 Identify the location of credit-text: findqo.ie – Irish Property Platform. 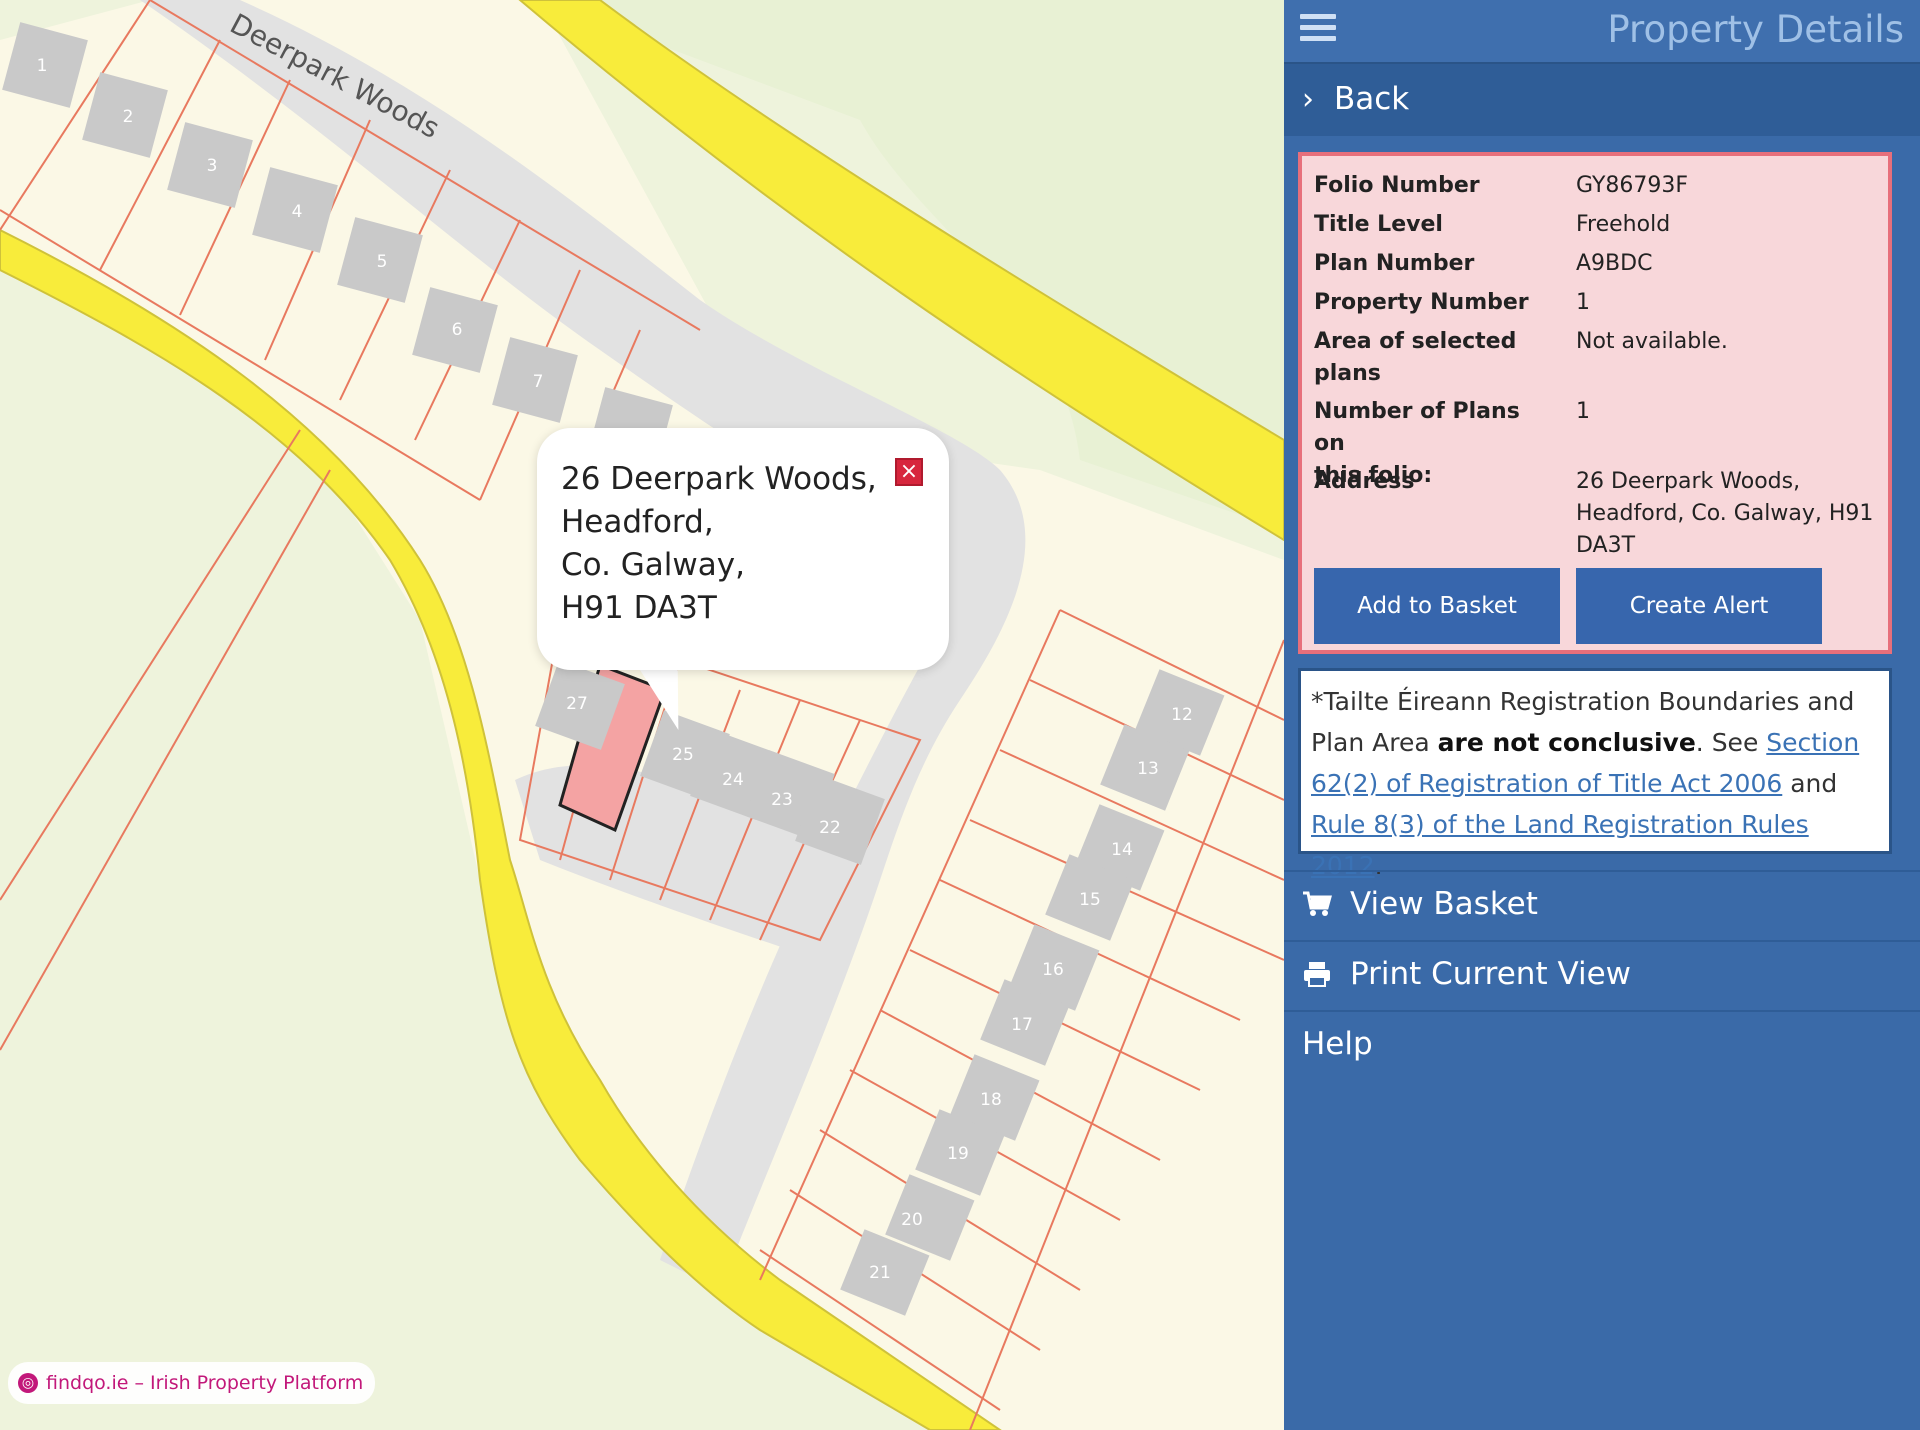
(205, 1383).